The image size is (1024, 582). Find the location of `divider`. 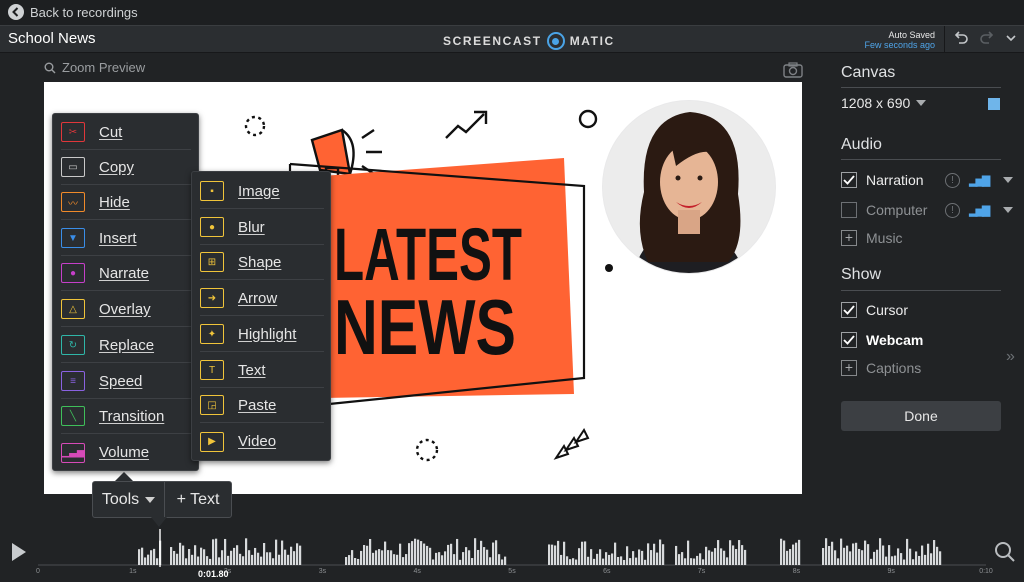

divider is located at coordinates (921, 290).